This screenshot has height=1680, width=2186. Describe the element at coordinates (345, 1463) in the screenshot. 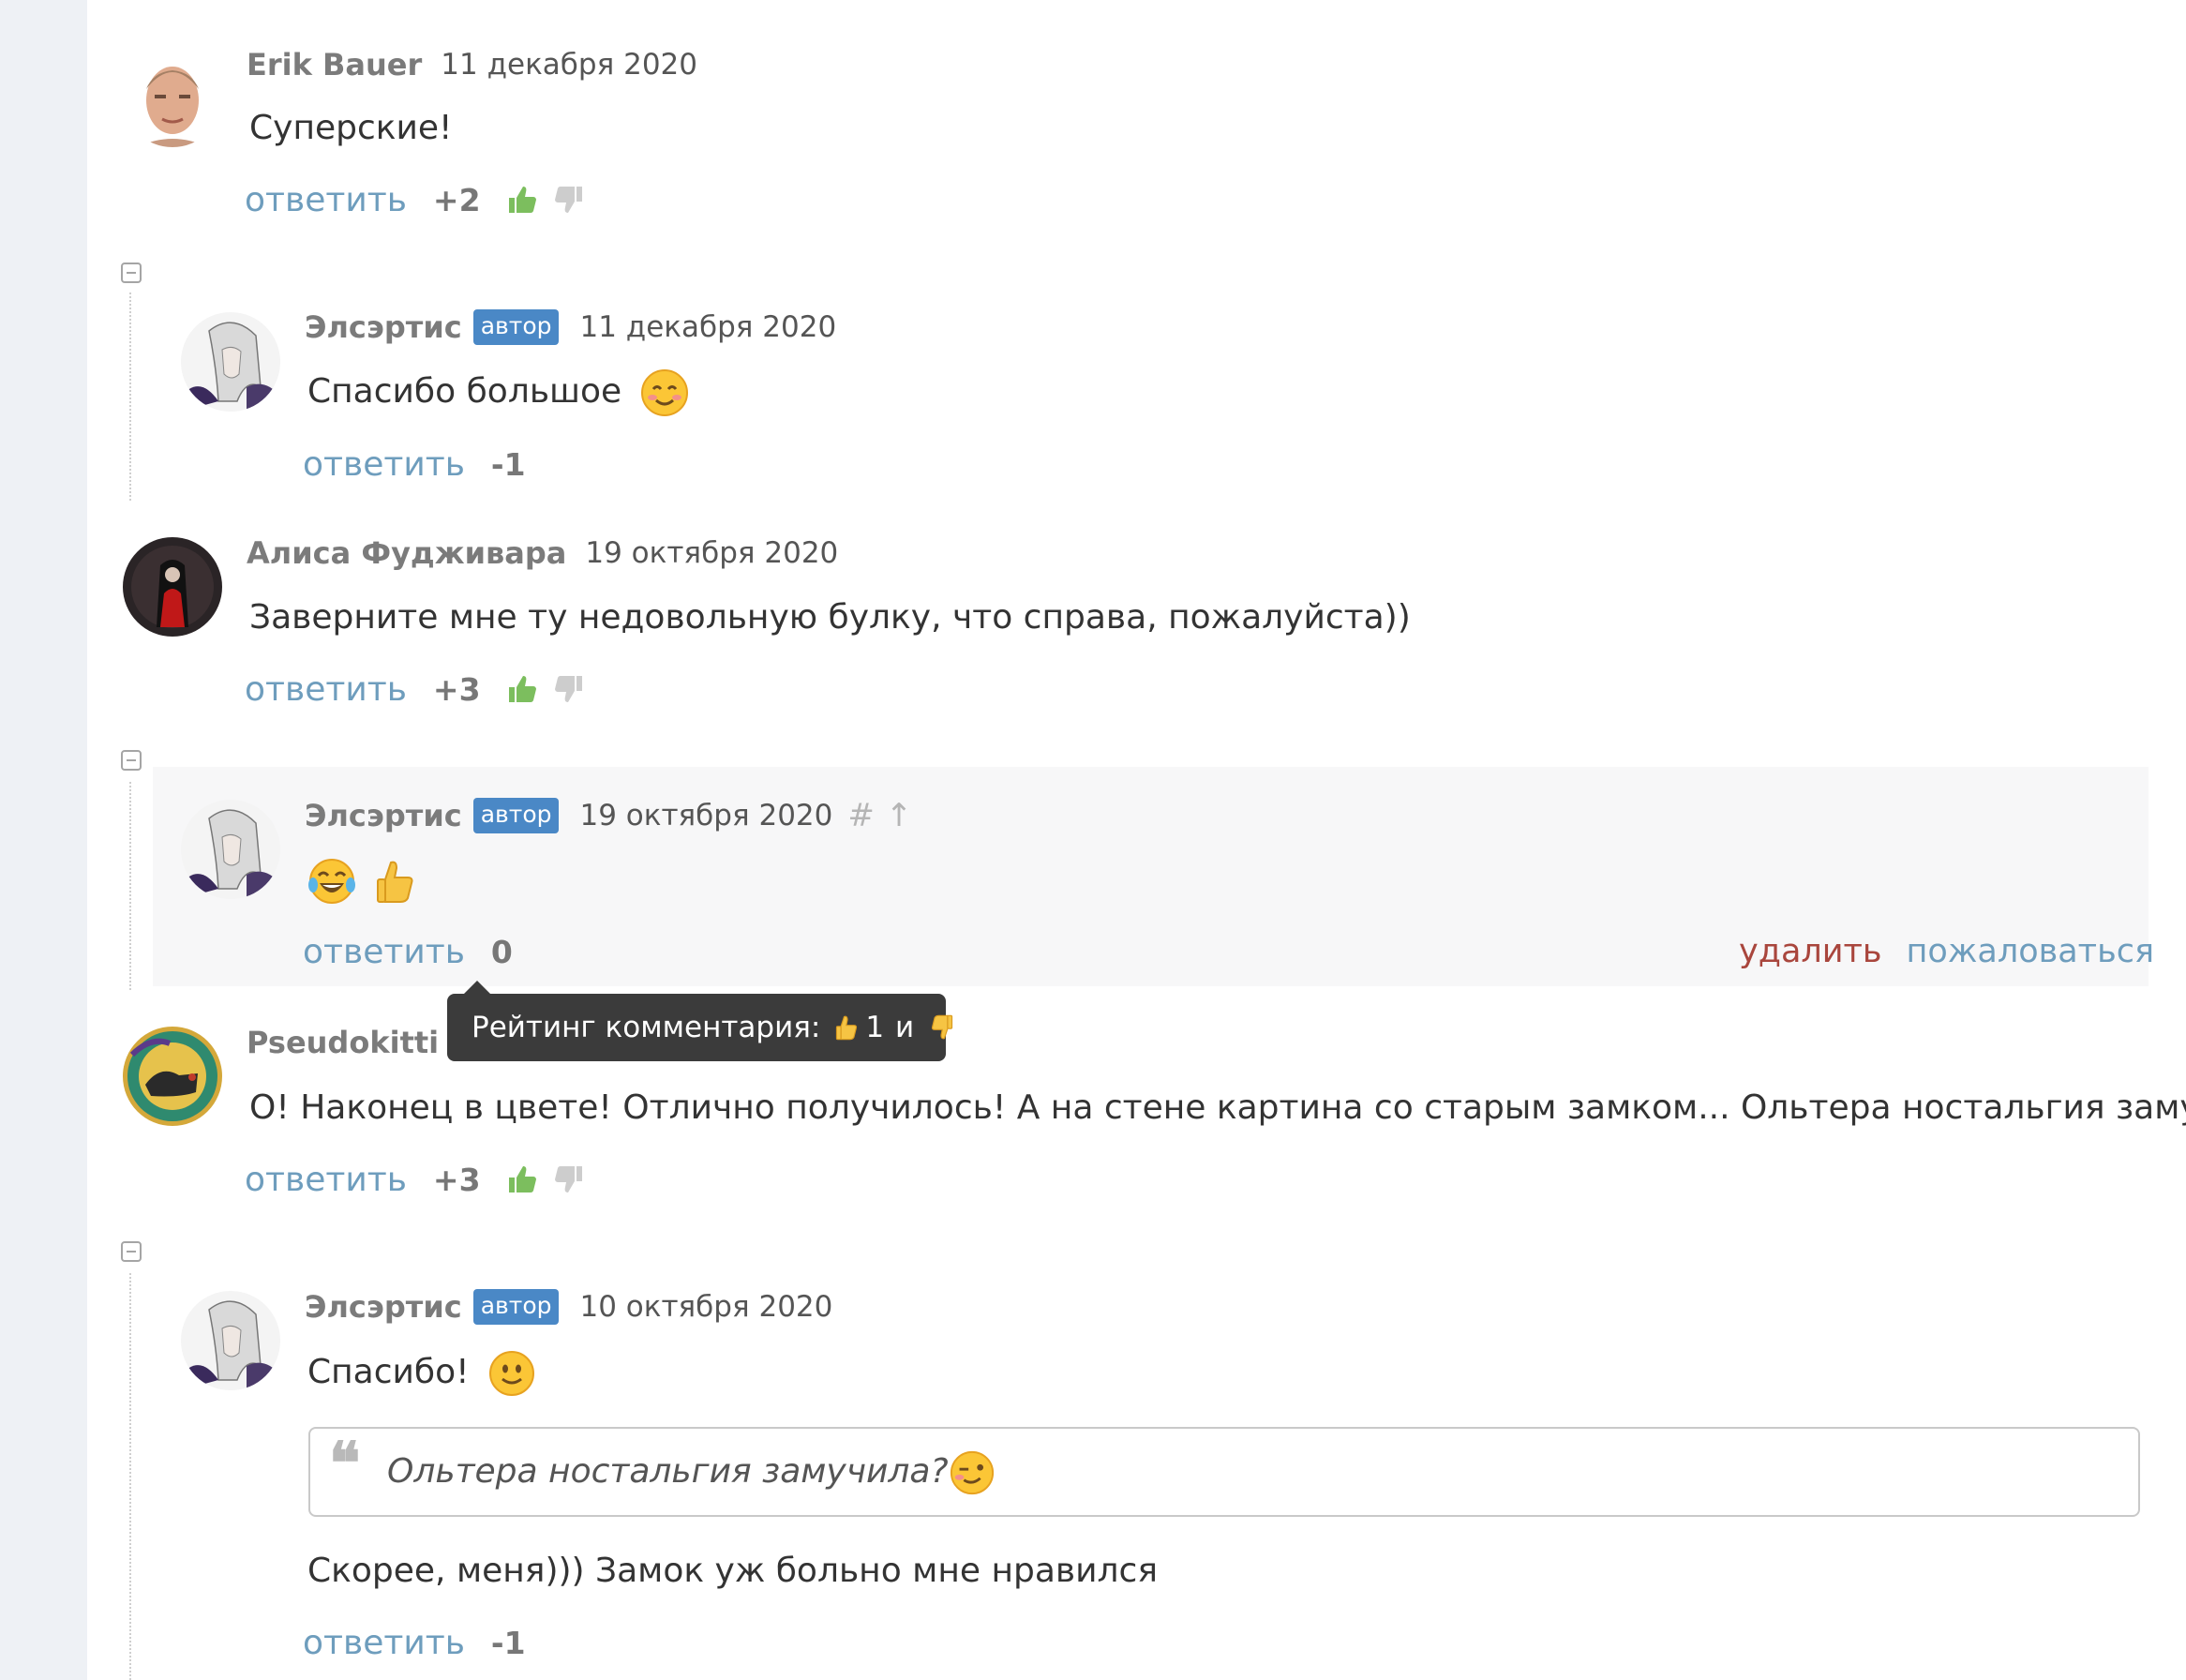

I see `quote-mark-icon: ❝` at that location.